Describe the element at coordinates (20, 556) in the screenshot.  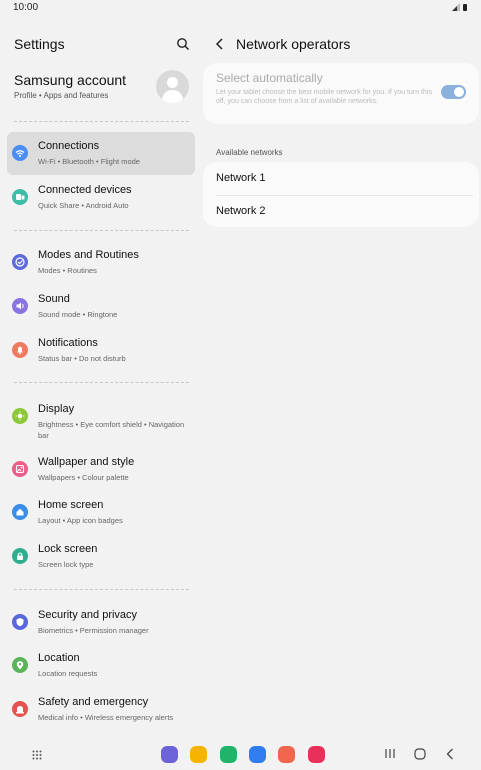
I see `lock-icon` at that location.